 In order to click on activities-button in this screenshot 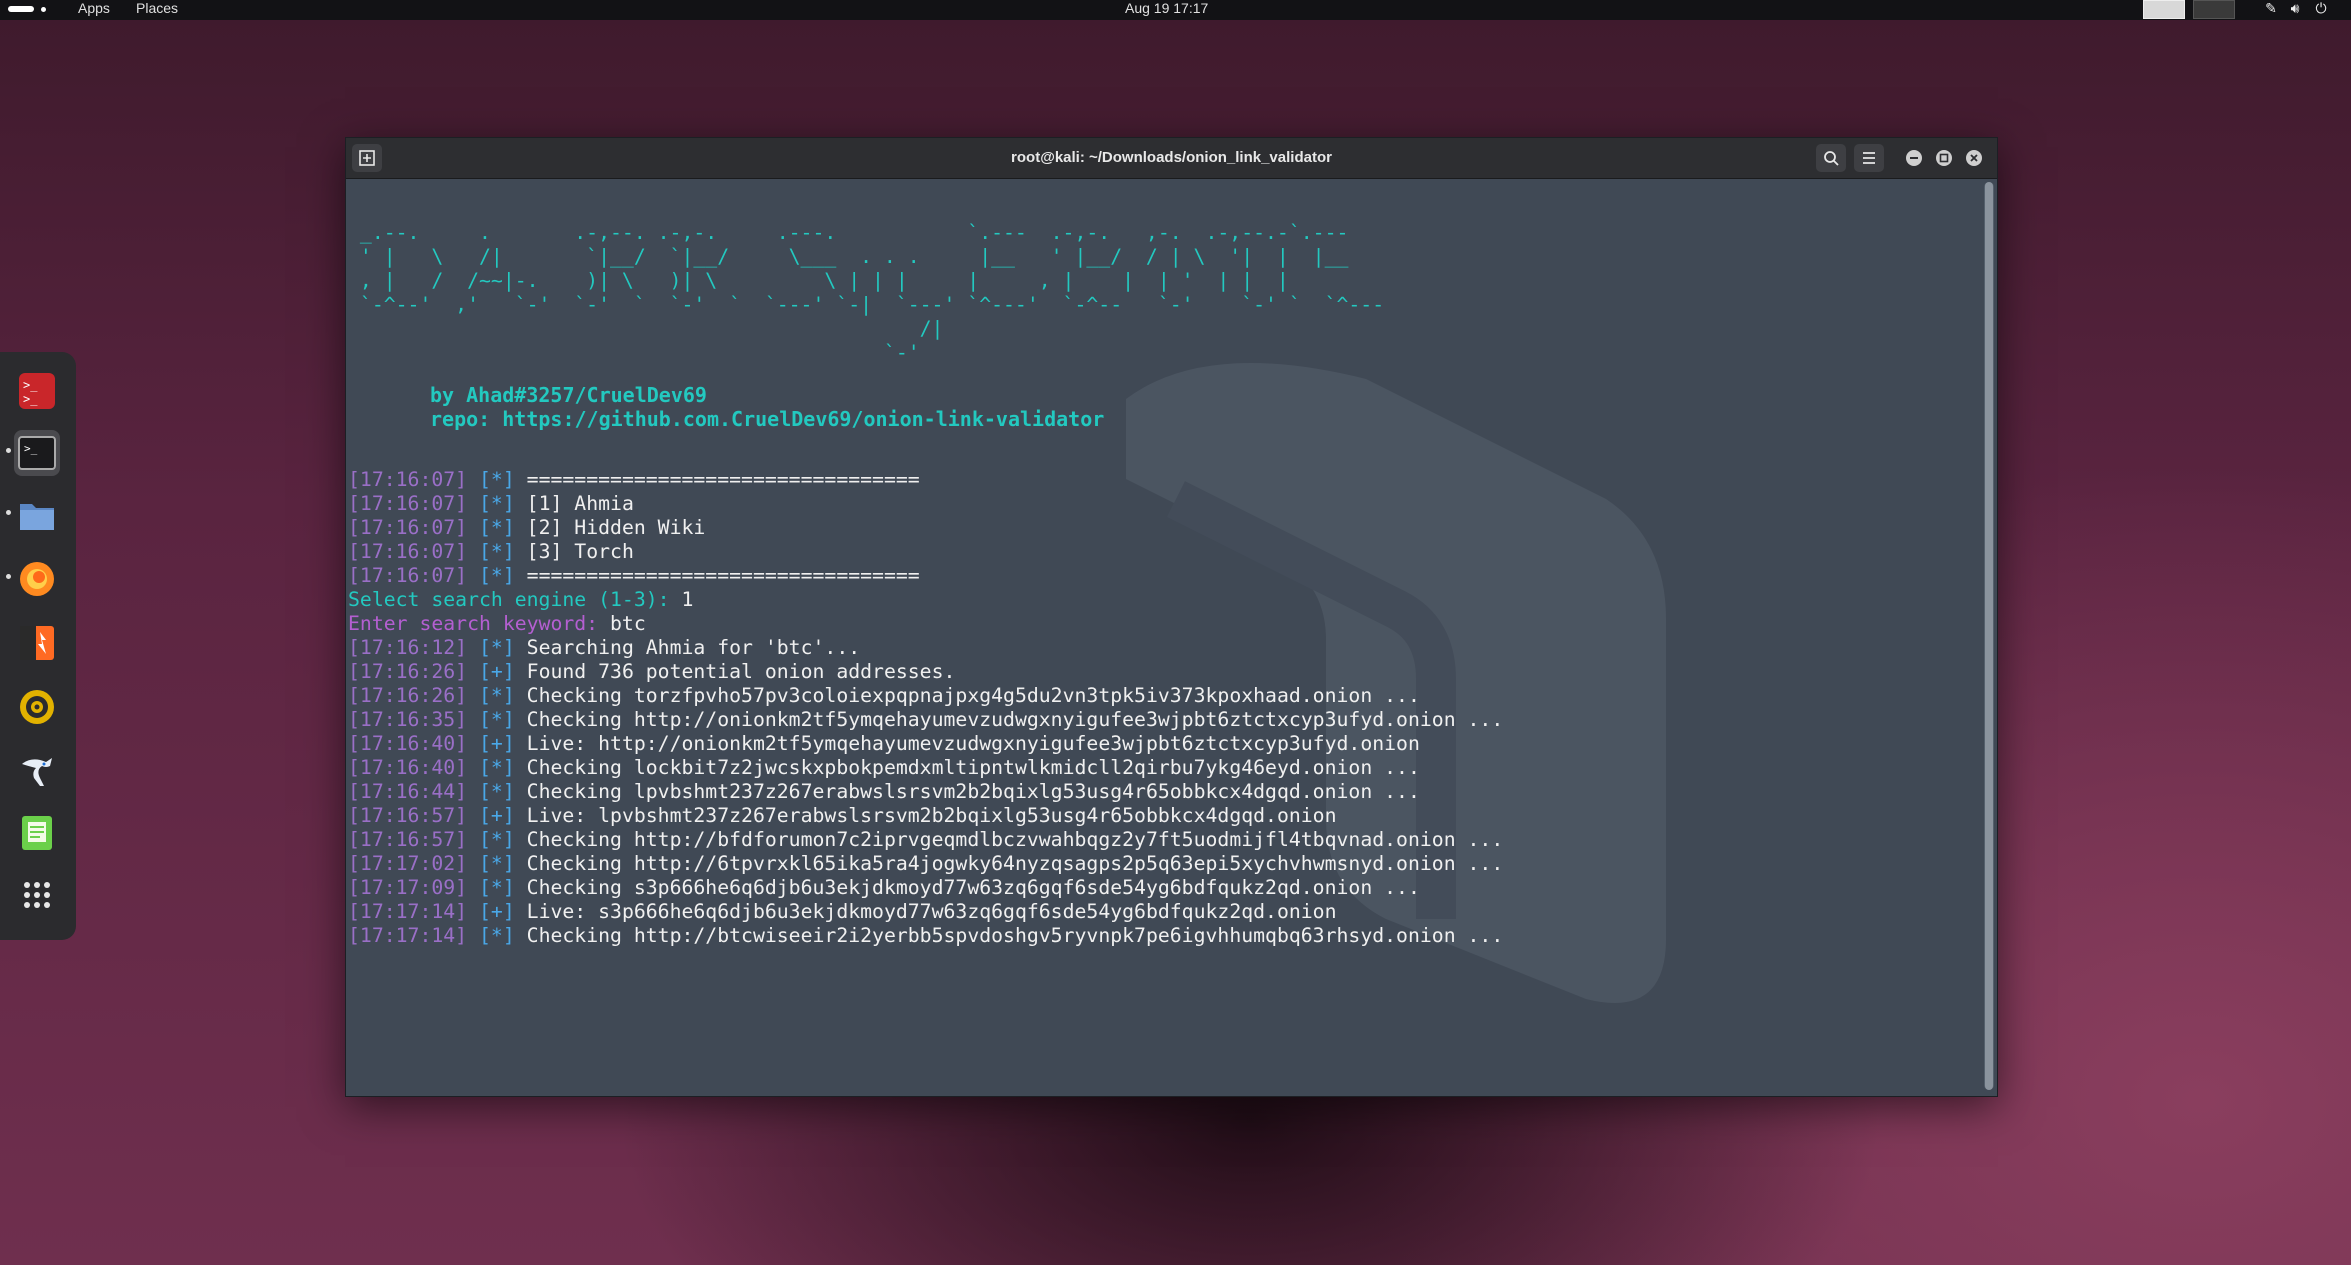, I will do `click(27, 9)`.